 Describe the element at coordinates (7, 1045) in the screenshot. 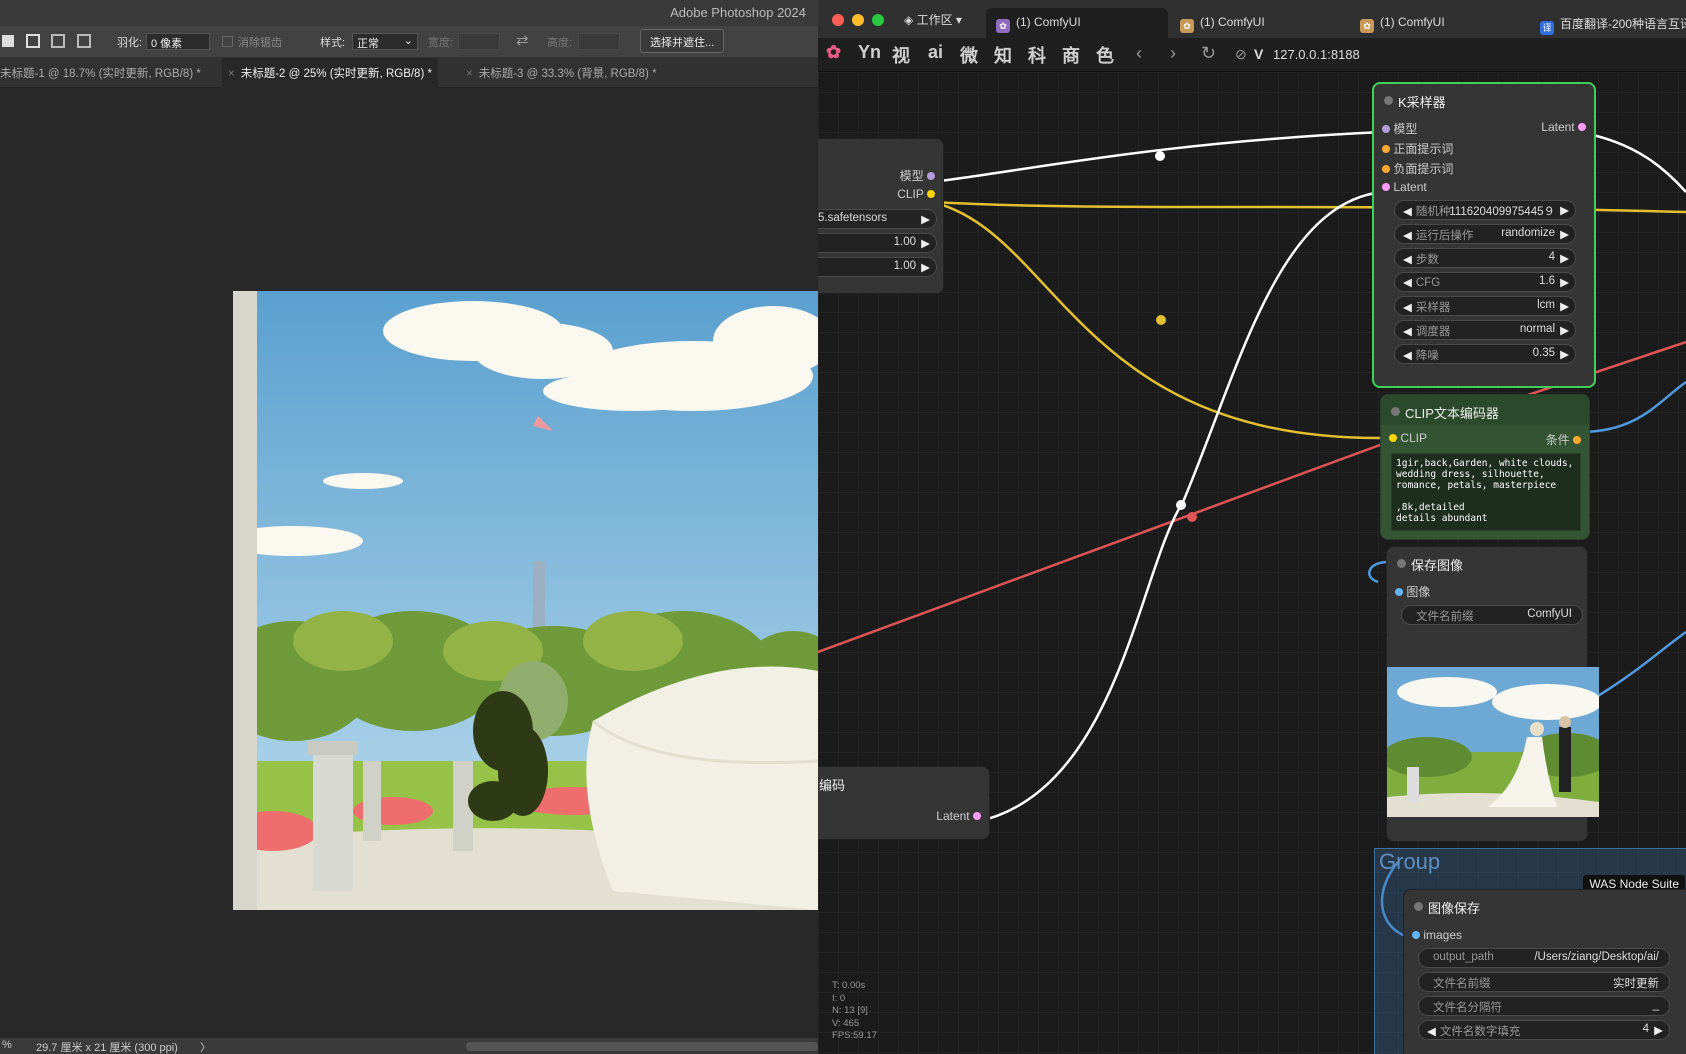

I see `zoom-readout: %` at that location.